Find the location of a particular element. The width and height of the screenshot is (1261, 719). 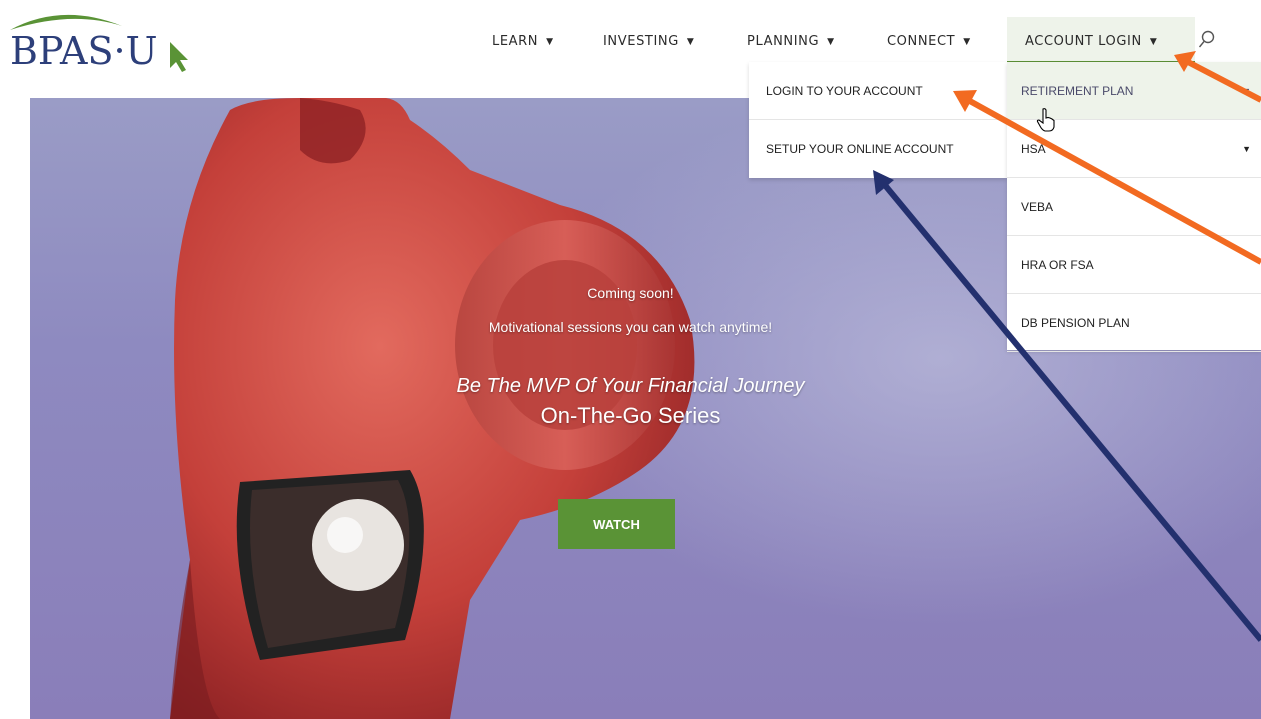

bpas-u-logo: BPAS·U is located at coordinates (107, 43).